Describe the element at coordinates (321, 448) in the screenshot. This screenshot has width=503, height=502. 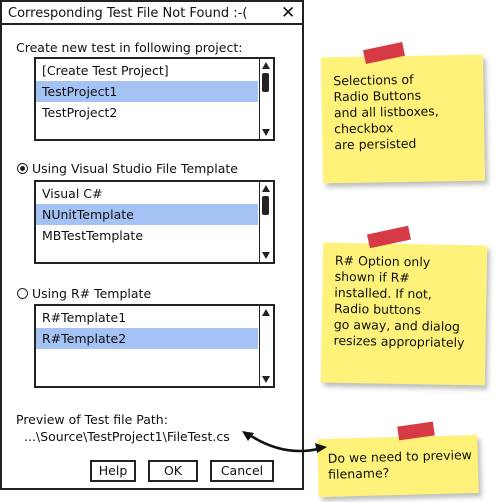
I see `arrow-head-right-icon` at that location.